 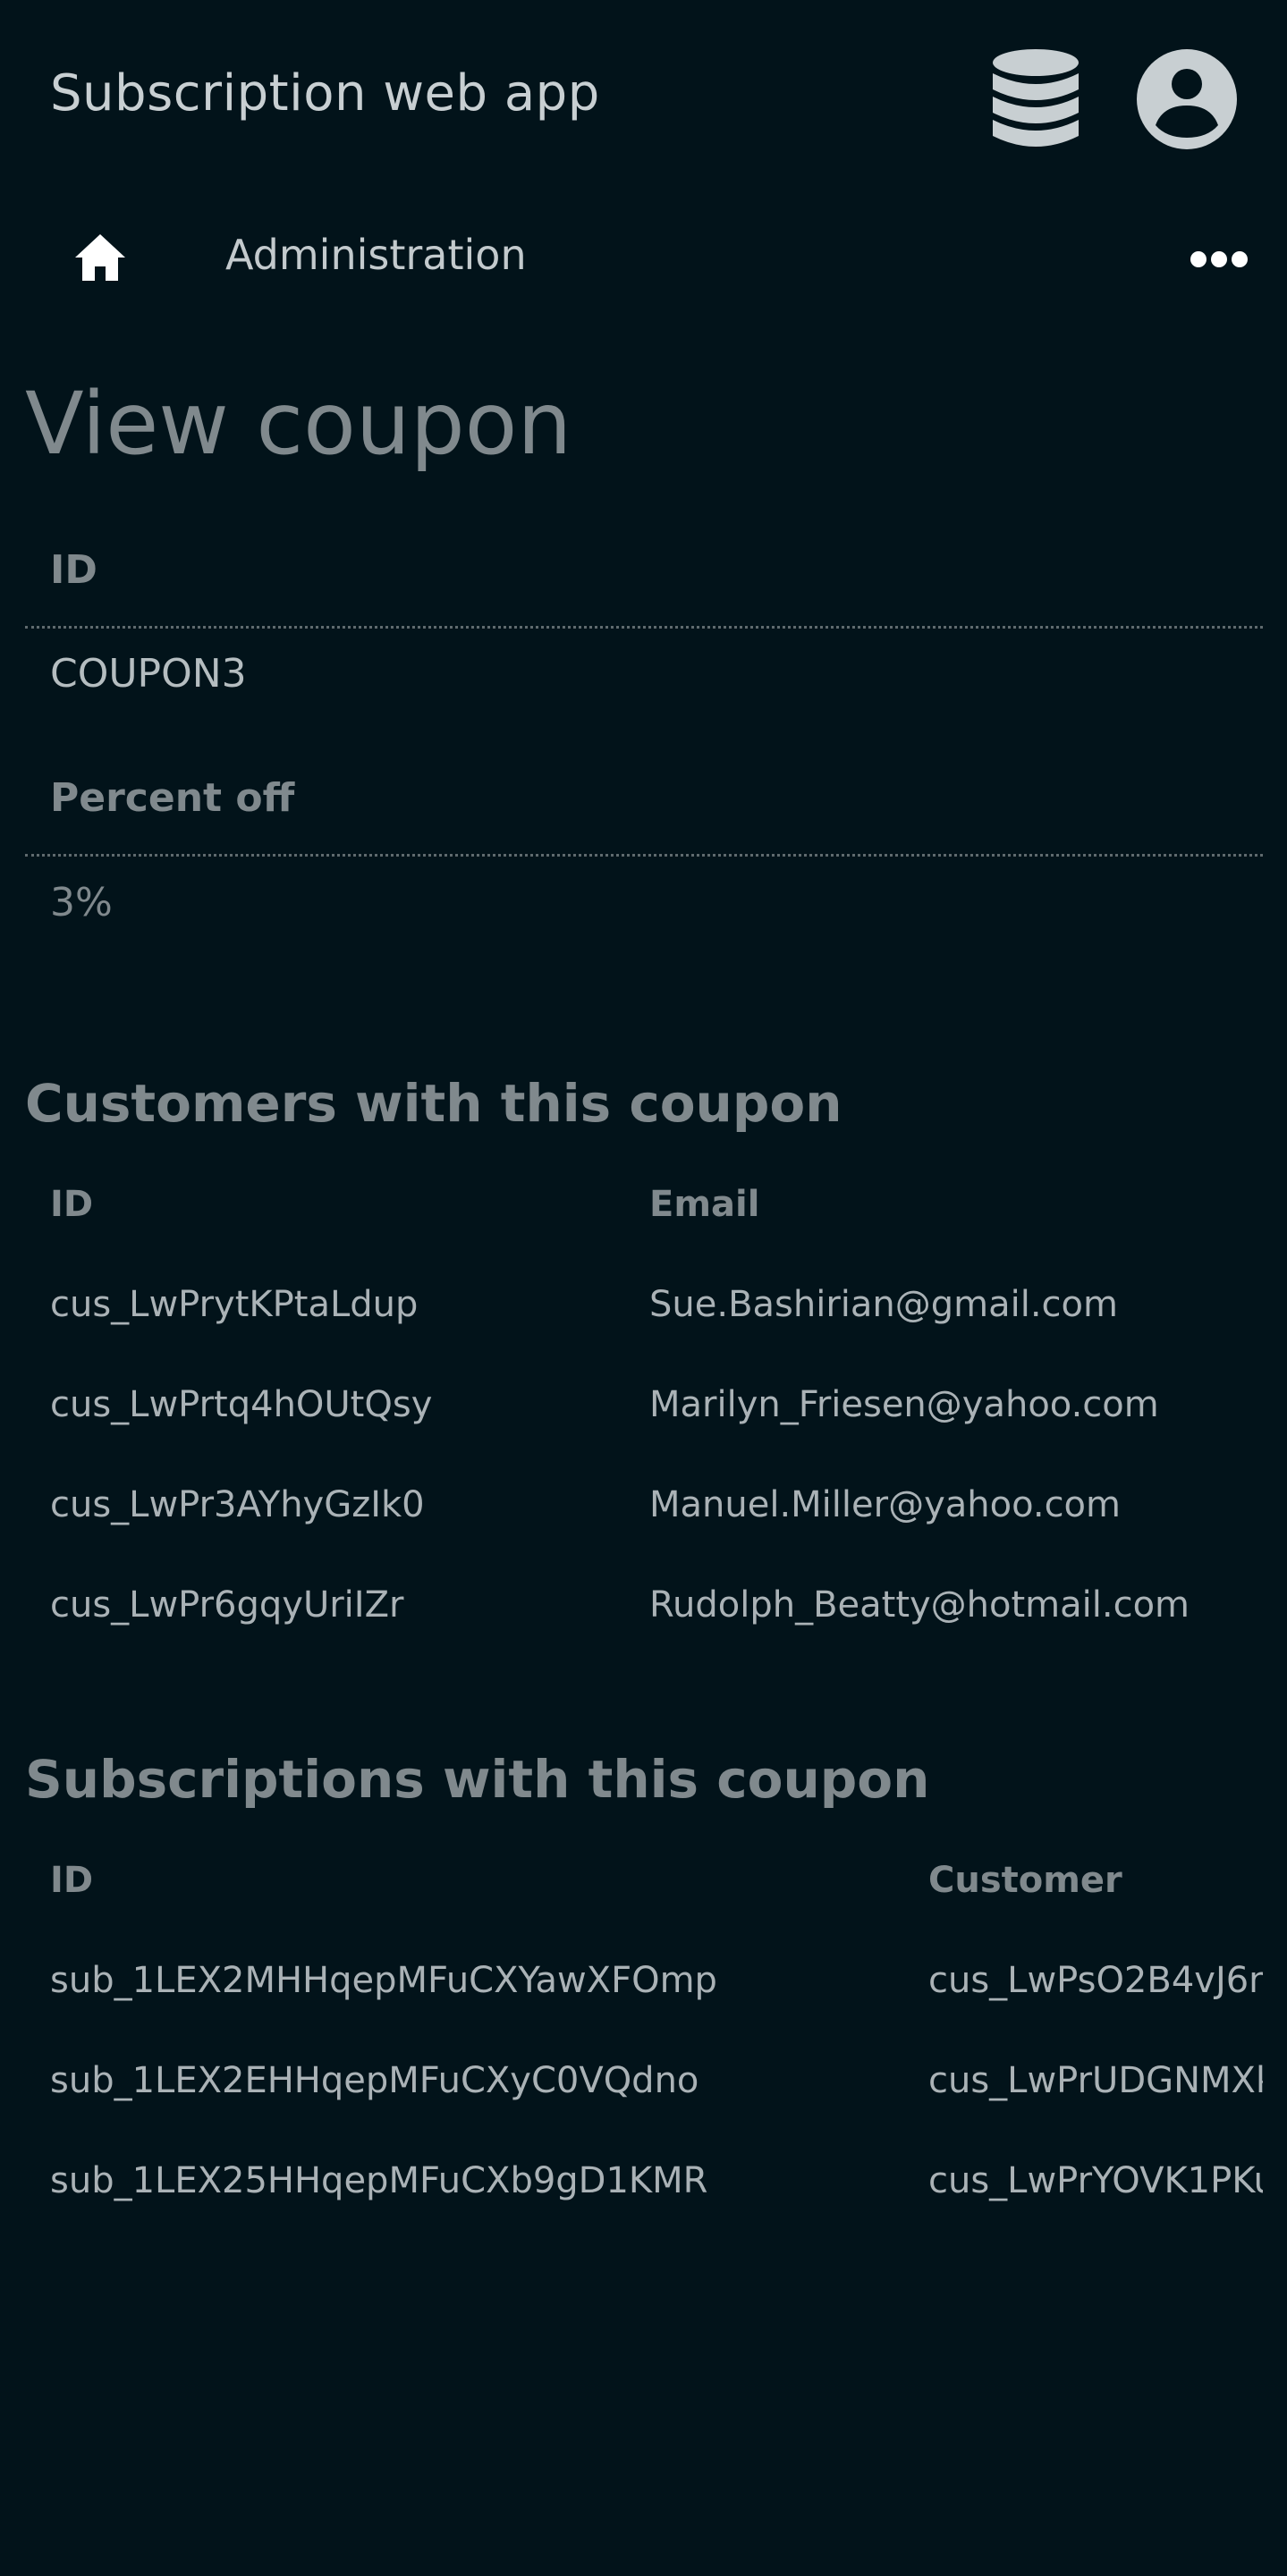 What do you see at coordinates (148, 674) in the screenshot?
I see `field-value-id: COUPON3` at bounding box center [148, 674].